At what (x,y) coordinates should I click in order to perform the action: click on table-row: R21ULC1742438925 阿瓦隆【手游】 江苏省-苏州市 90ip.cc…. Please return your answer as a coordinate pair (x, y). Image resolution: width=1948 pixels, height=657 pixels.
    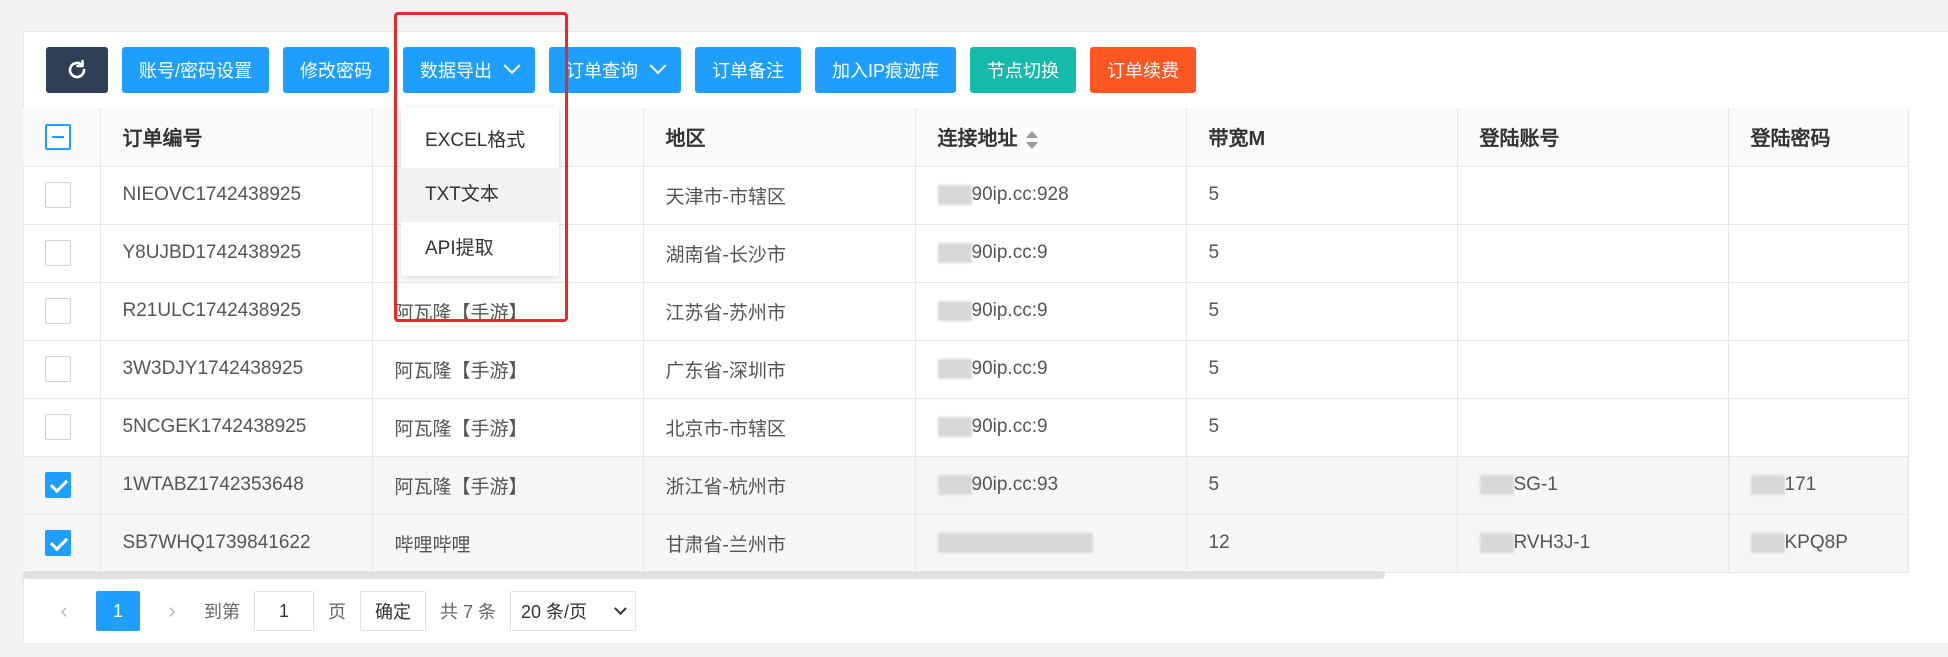
    Looking at the image, I should click on (966, 311).